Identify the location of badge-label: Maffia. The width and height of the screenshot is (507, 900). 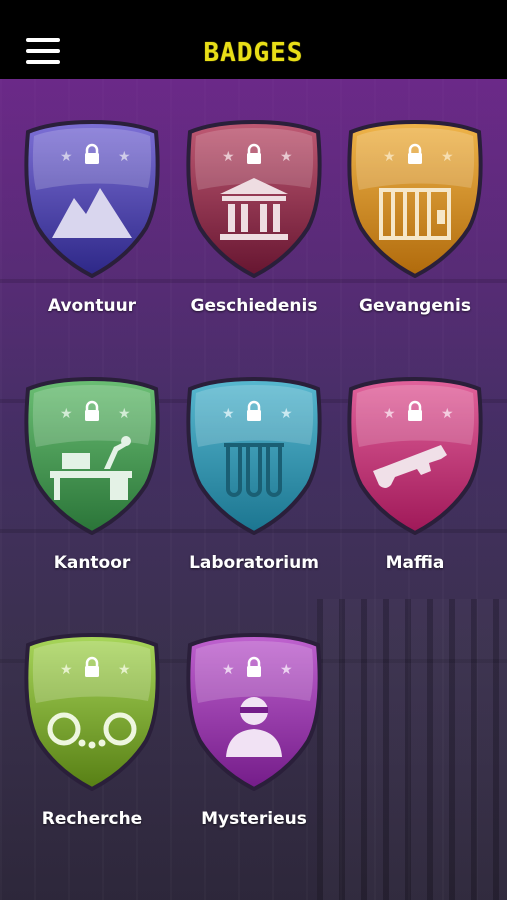
(415, 563).